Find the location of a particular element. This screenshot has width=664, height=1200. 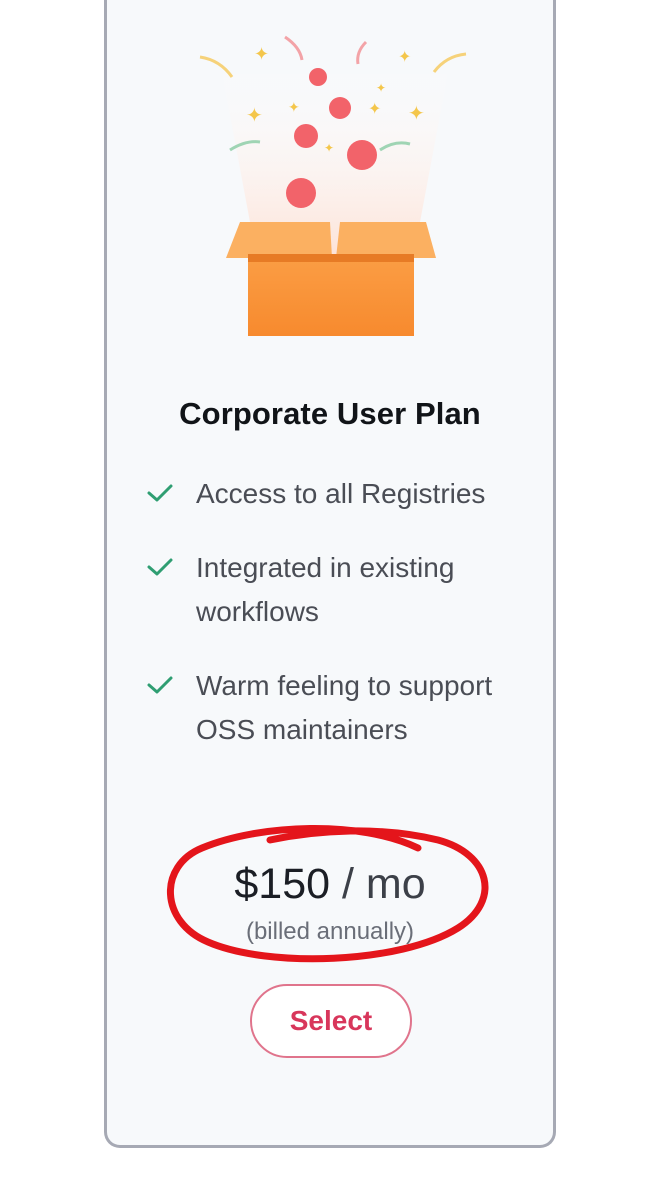

price-amount: $150 is located at coordinates (282, 884).